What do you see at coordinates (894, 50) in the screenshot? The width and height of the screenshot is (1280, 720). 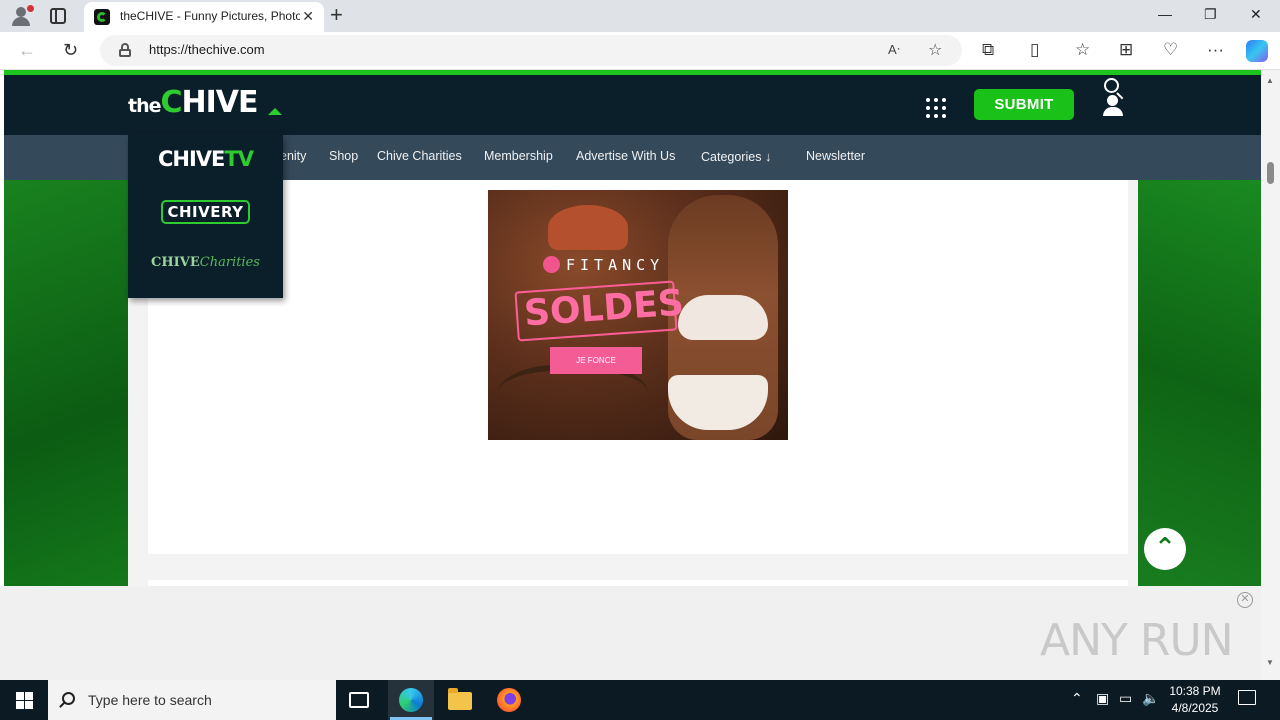 I see `read-aloud-icon: Aᐧ` at bounding box center [894, 50].